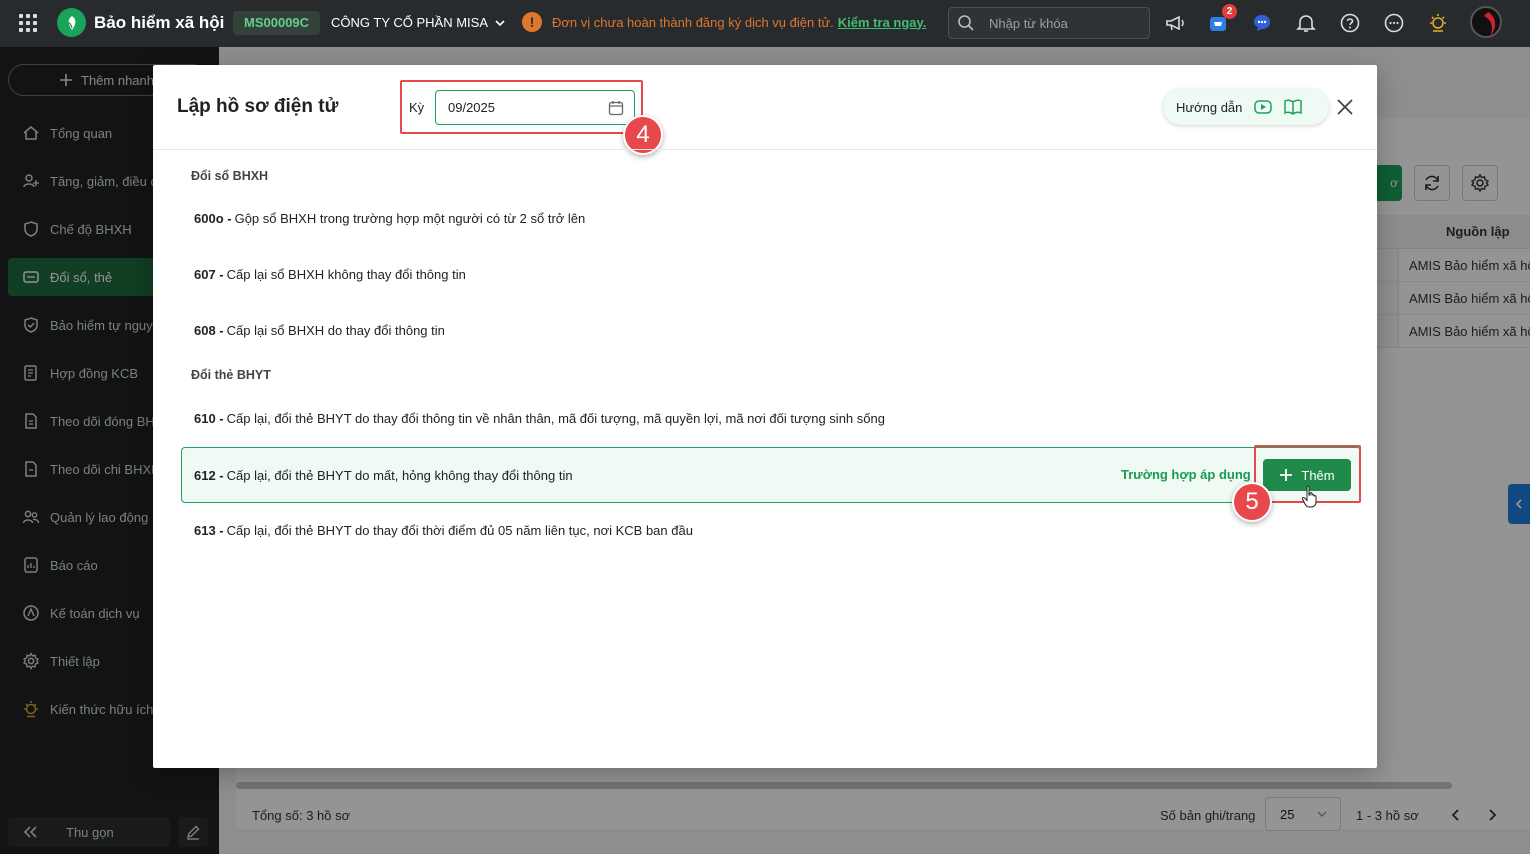 Image resolution: width=1530 pixels, height=854 pixels. What do you see at coordinates (1306, 23) in the screenshot?
I see `bell-icon` at bounding box center [1306, 23].